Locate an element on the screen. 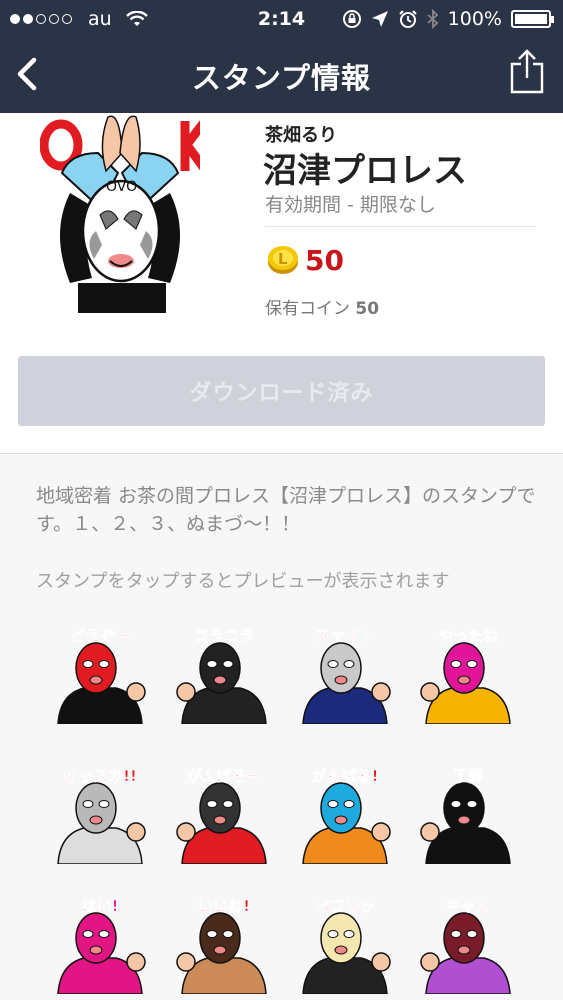 The width and height of the screenshot is (563, 1000). sticker-image: ファイト is located at coordinates (346, 676).